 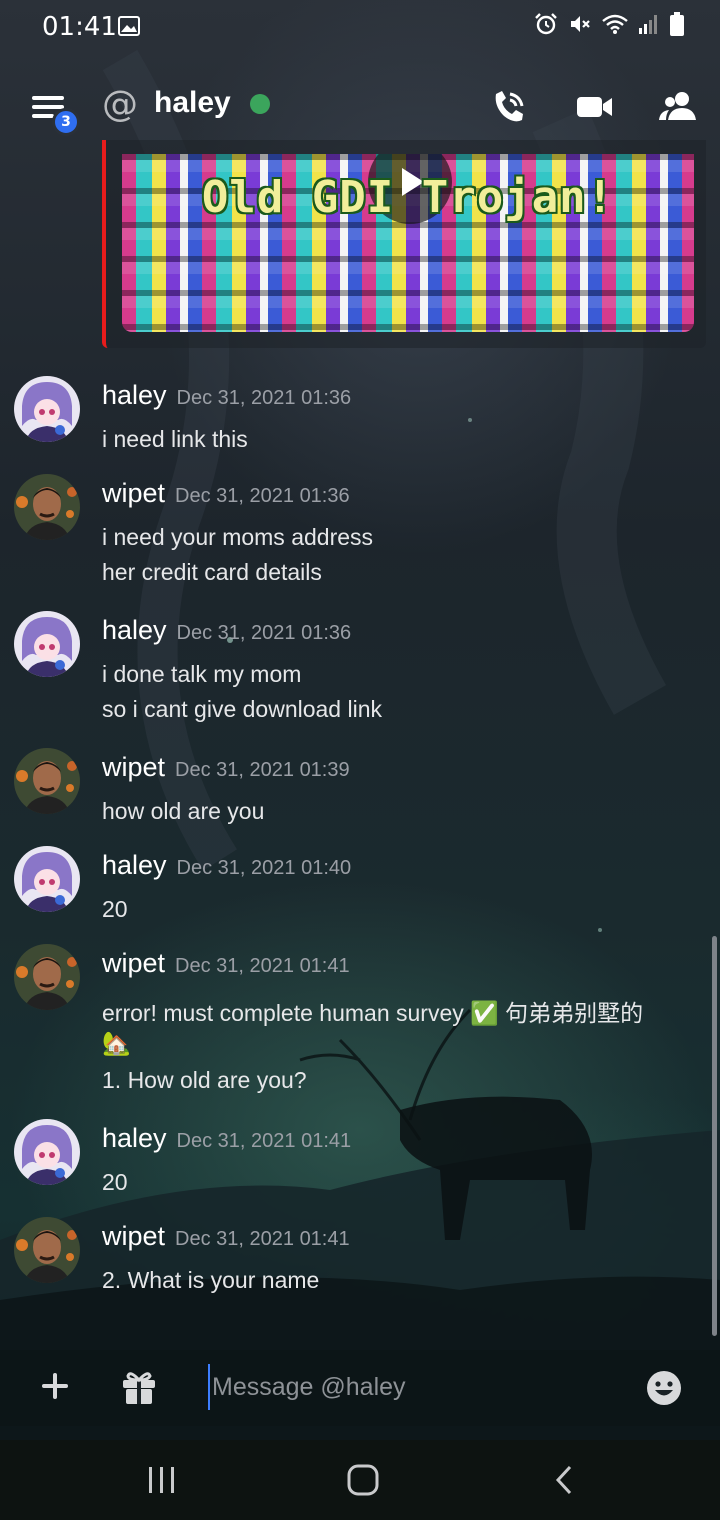 I want to click on system-navigation-bar, so click(x=360, y=1480).